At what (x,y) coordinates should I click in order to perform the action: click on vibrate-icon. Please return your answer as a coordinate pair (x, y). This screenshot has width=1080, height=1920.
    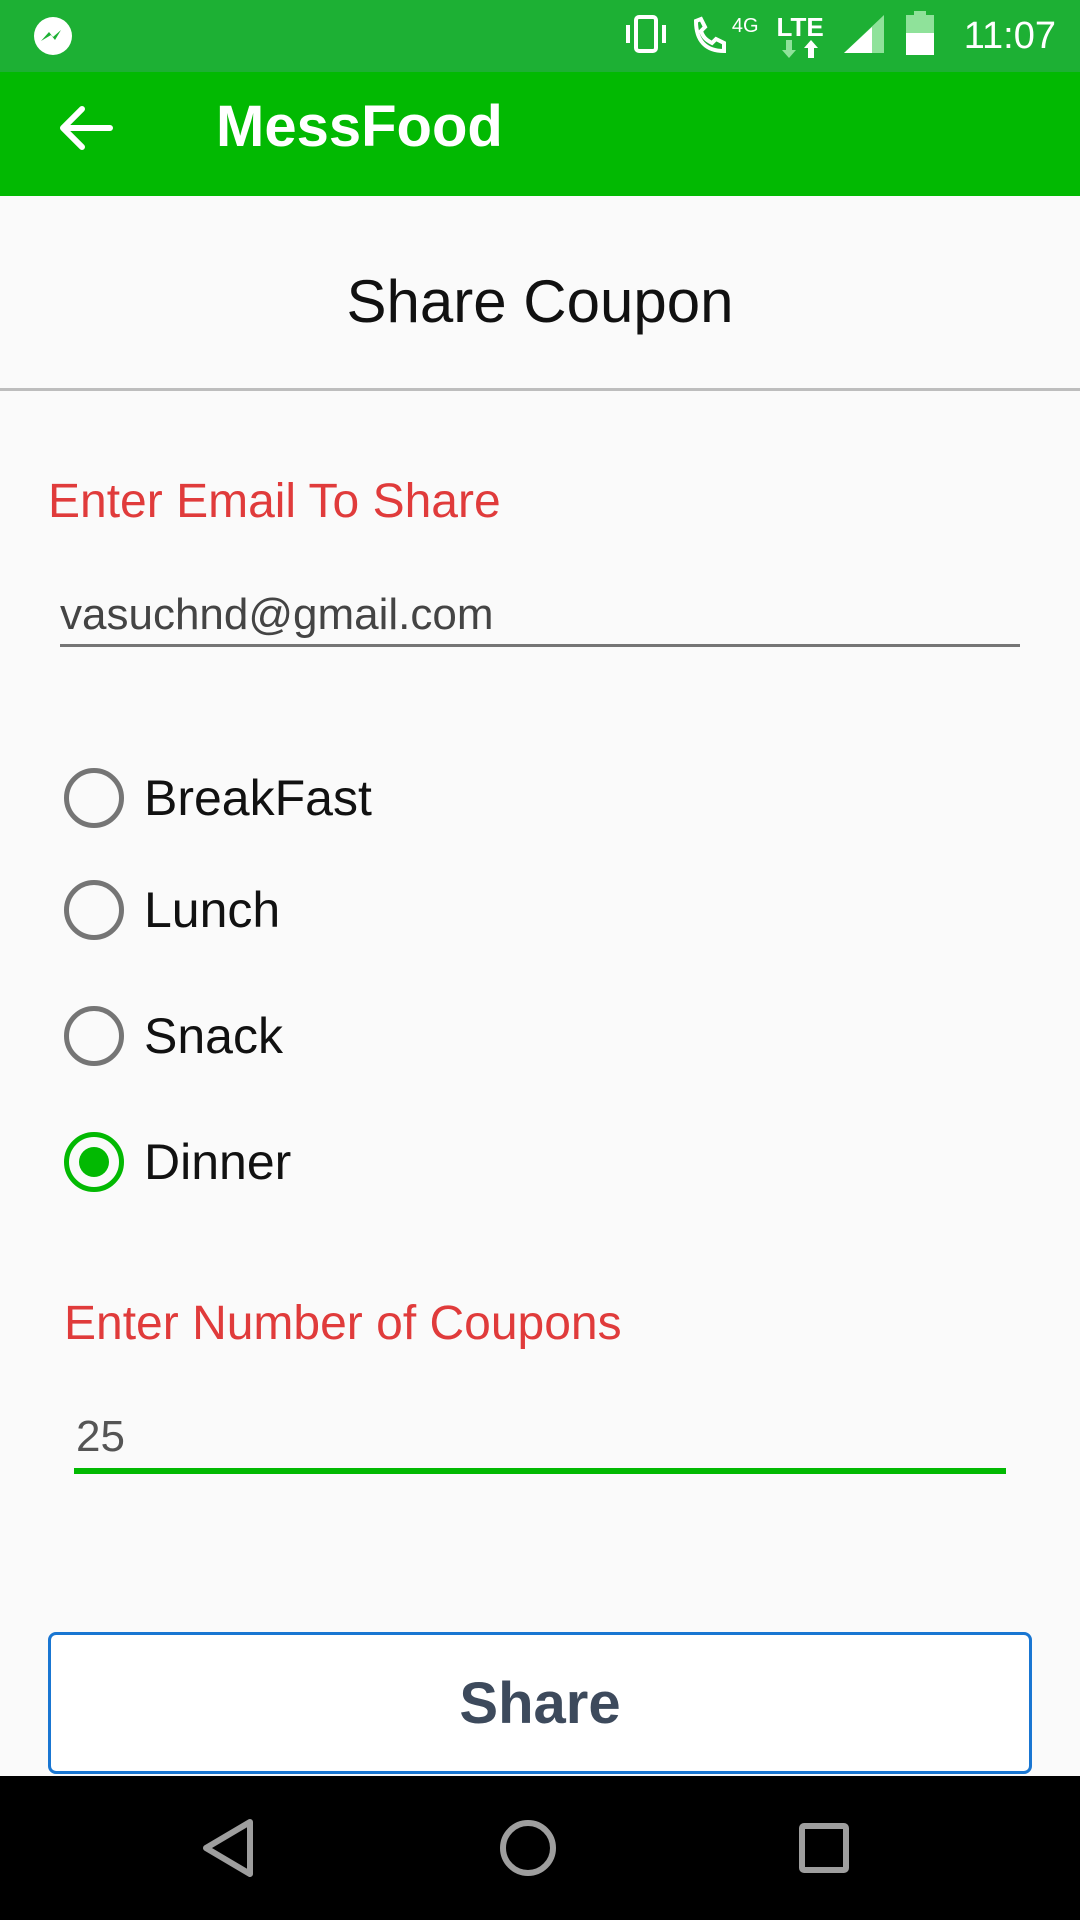
    Looking at the image, I should click on (646, 36).